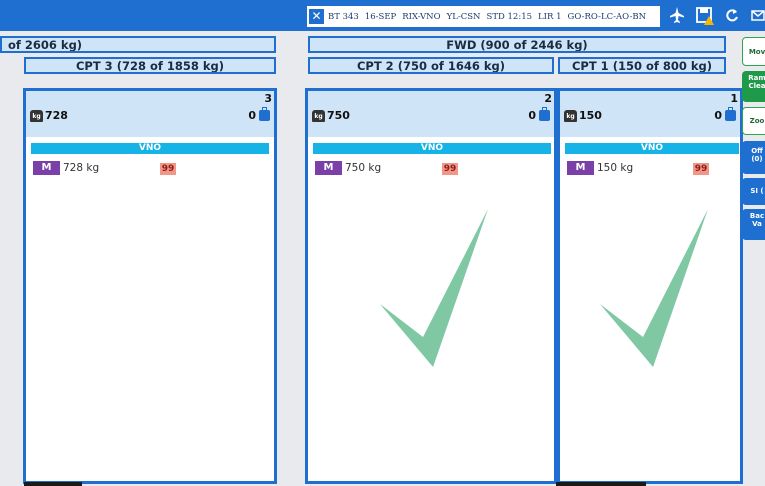  Describe the element at coordinates (642, 65) in the screenshot. I see `cpt1-header: CPT 1 (150 of 800 kg)` at that location.